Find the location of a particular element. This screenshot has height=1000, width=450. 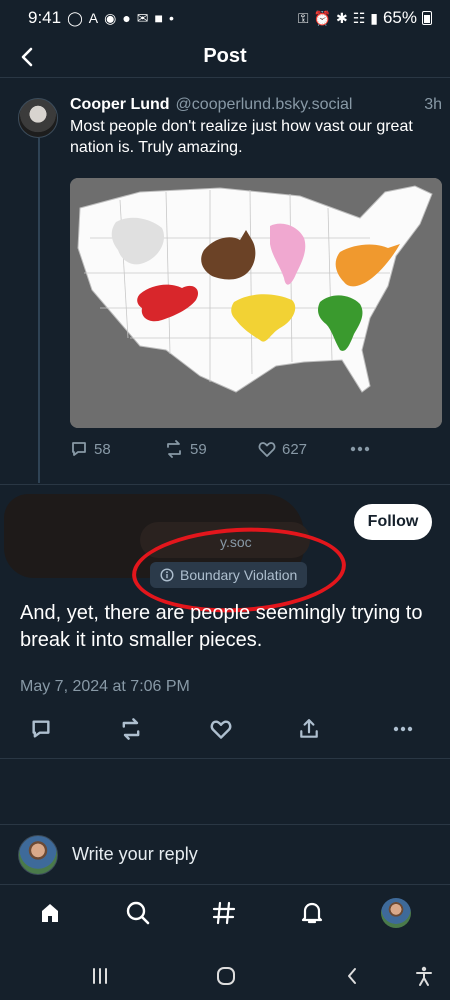

follow-button: Follow is located at coordinates (393, 522).